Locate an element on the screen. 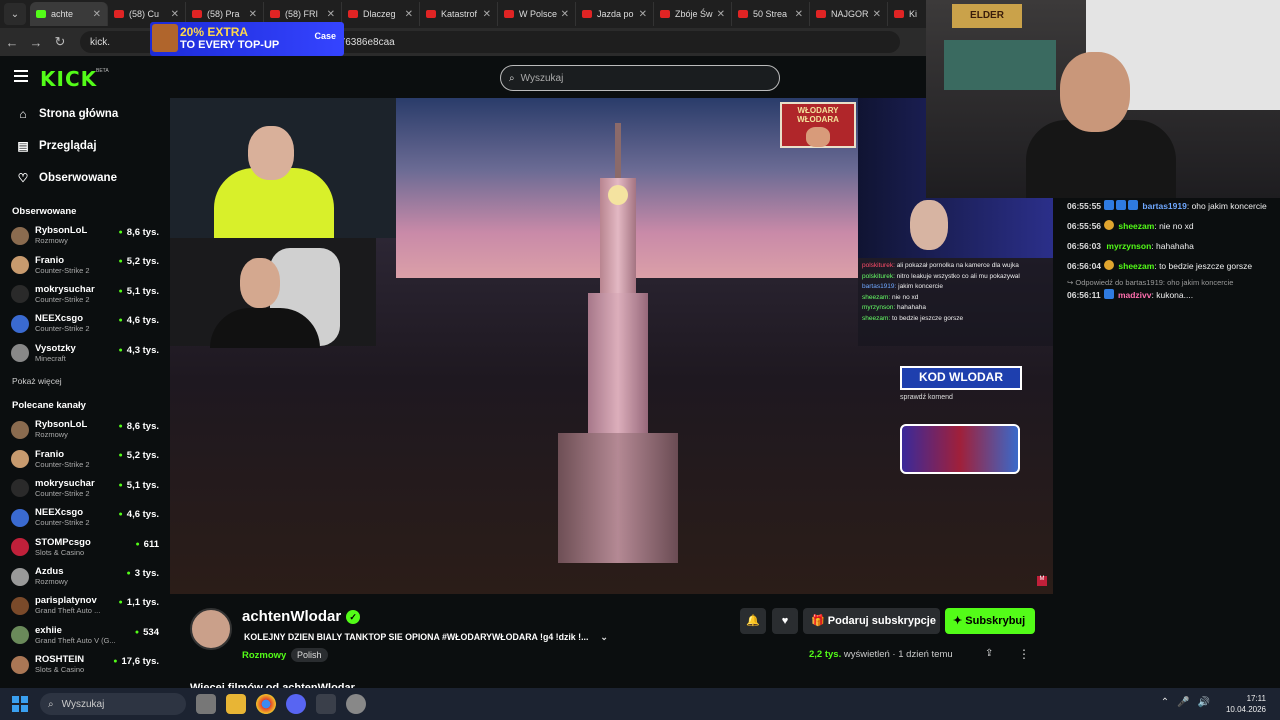 The image size is (1280, 720). browser-tab: Dlaczeg ✕ is located at coordinates (381, 14).